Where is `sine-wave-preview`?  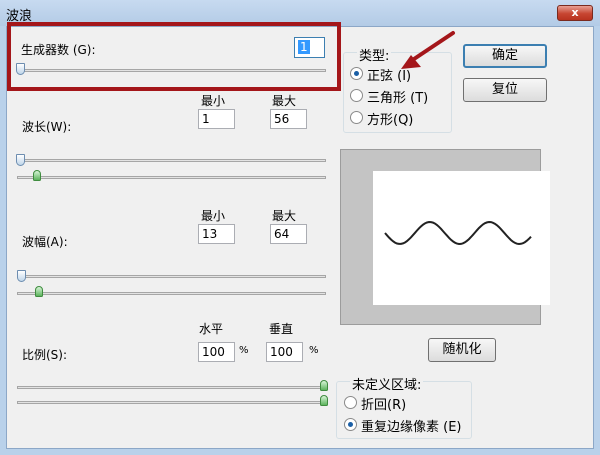
sine-wave-preview is located at coordinates (458, 233).